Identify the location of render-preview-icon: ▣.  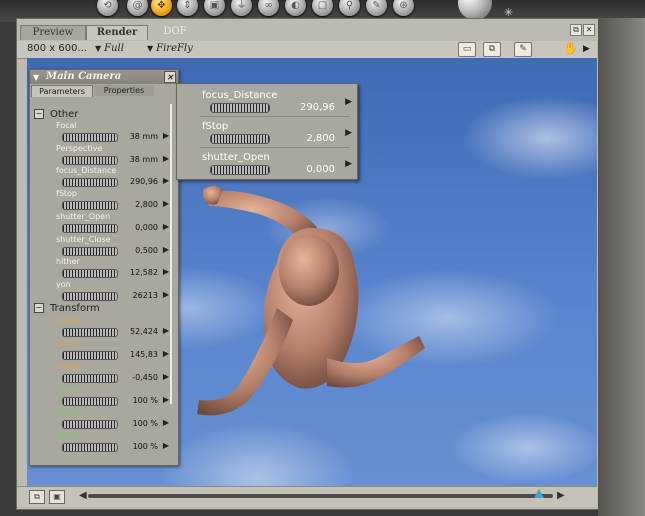
(57, 497).